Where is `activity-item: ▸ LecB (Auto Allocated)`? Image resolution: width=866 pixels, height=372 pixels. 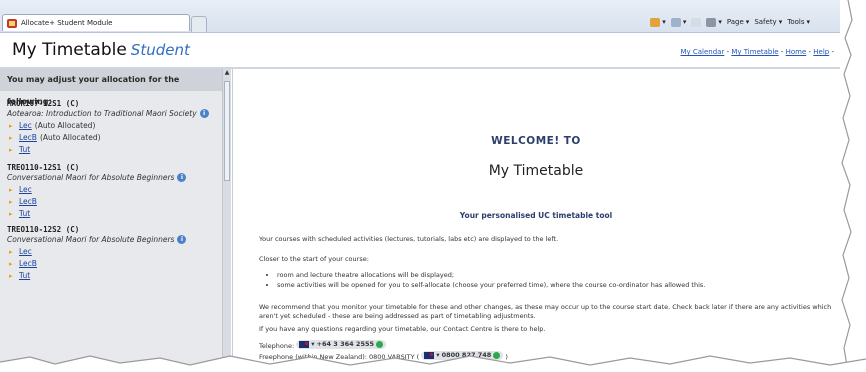
activity-item: ▸ LecB (Auto Allocated) is located at coordinates (109, 137).